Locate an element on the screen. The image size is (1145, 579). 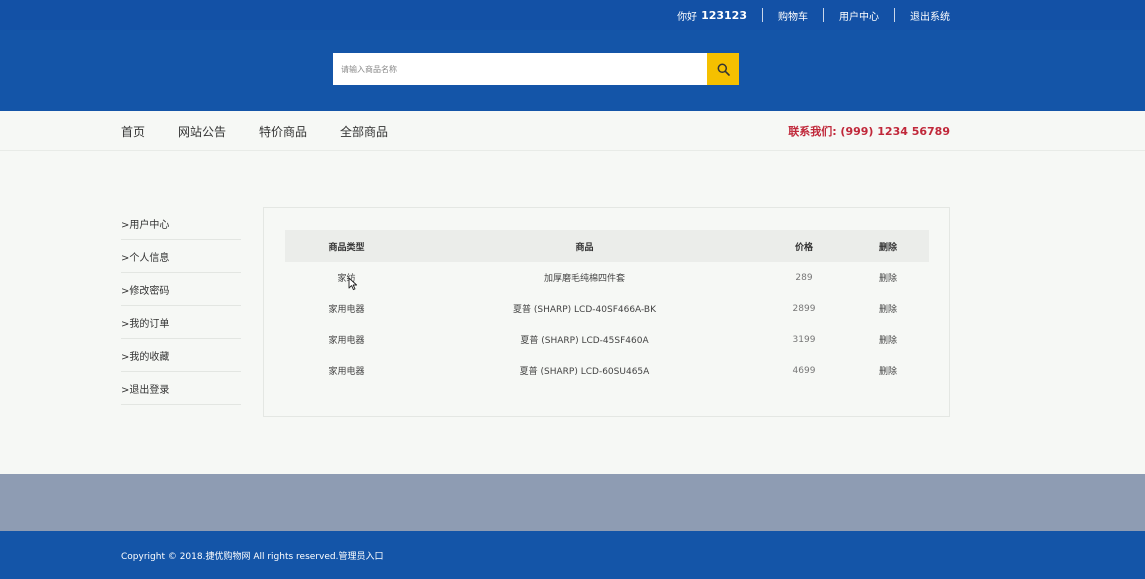
cell-item: 夏普 (SHARP) LCD-45SF460A is located at coordinates (584, 341).